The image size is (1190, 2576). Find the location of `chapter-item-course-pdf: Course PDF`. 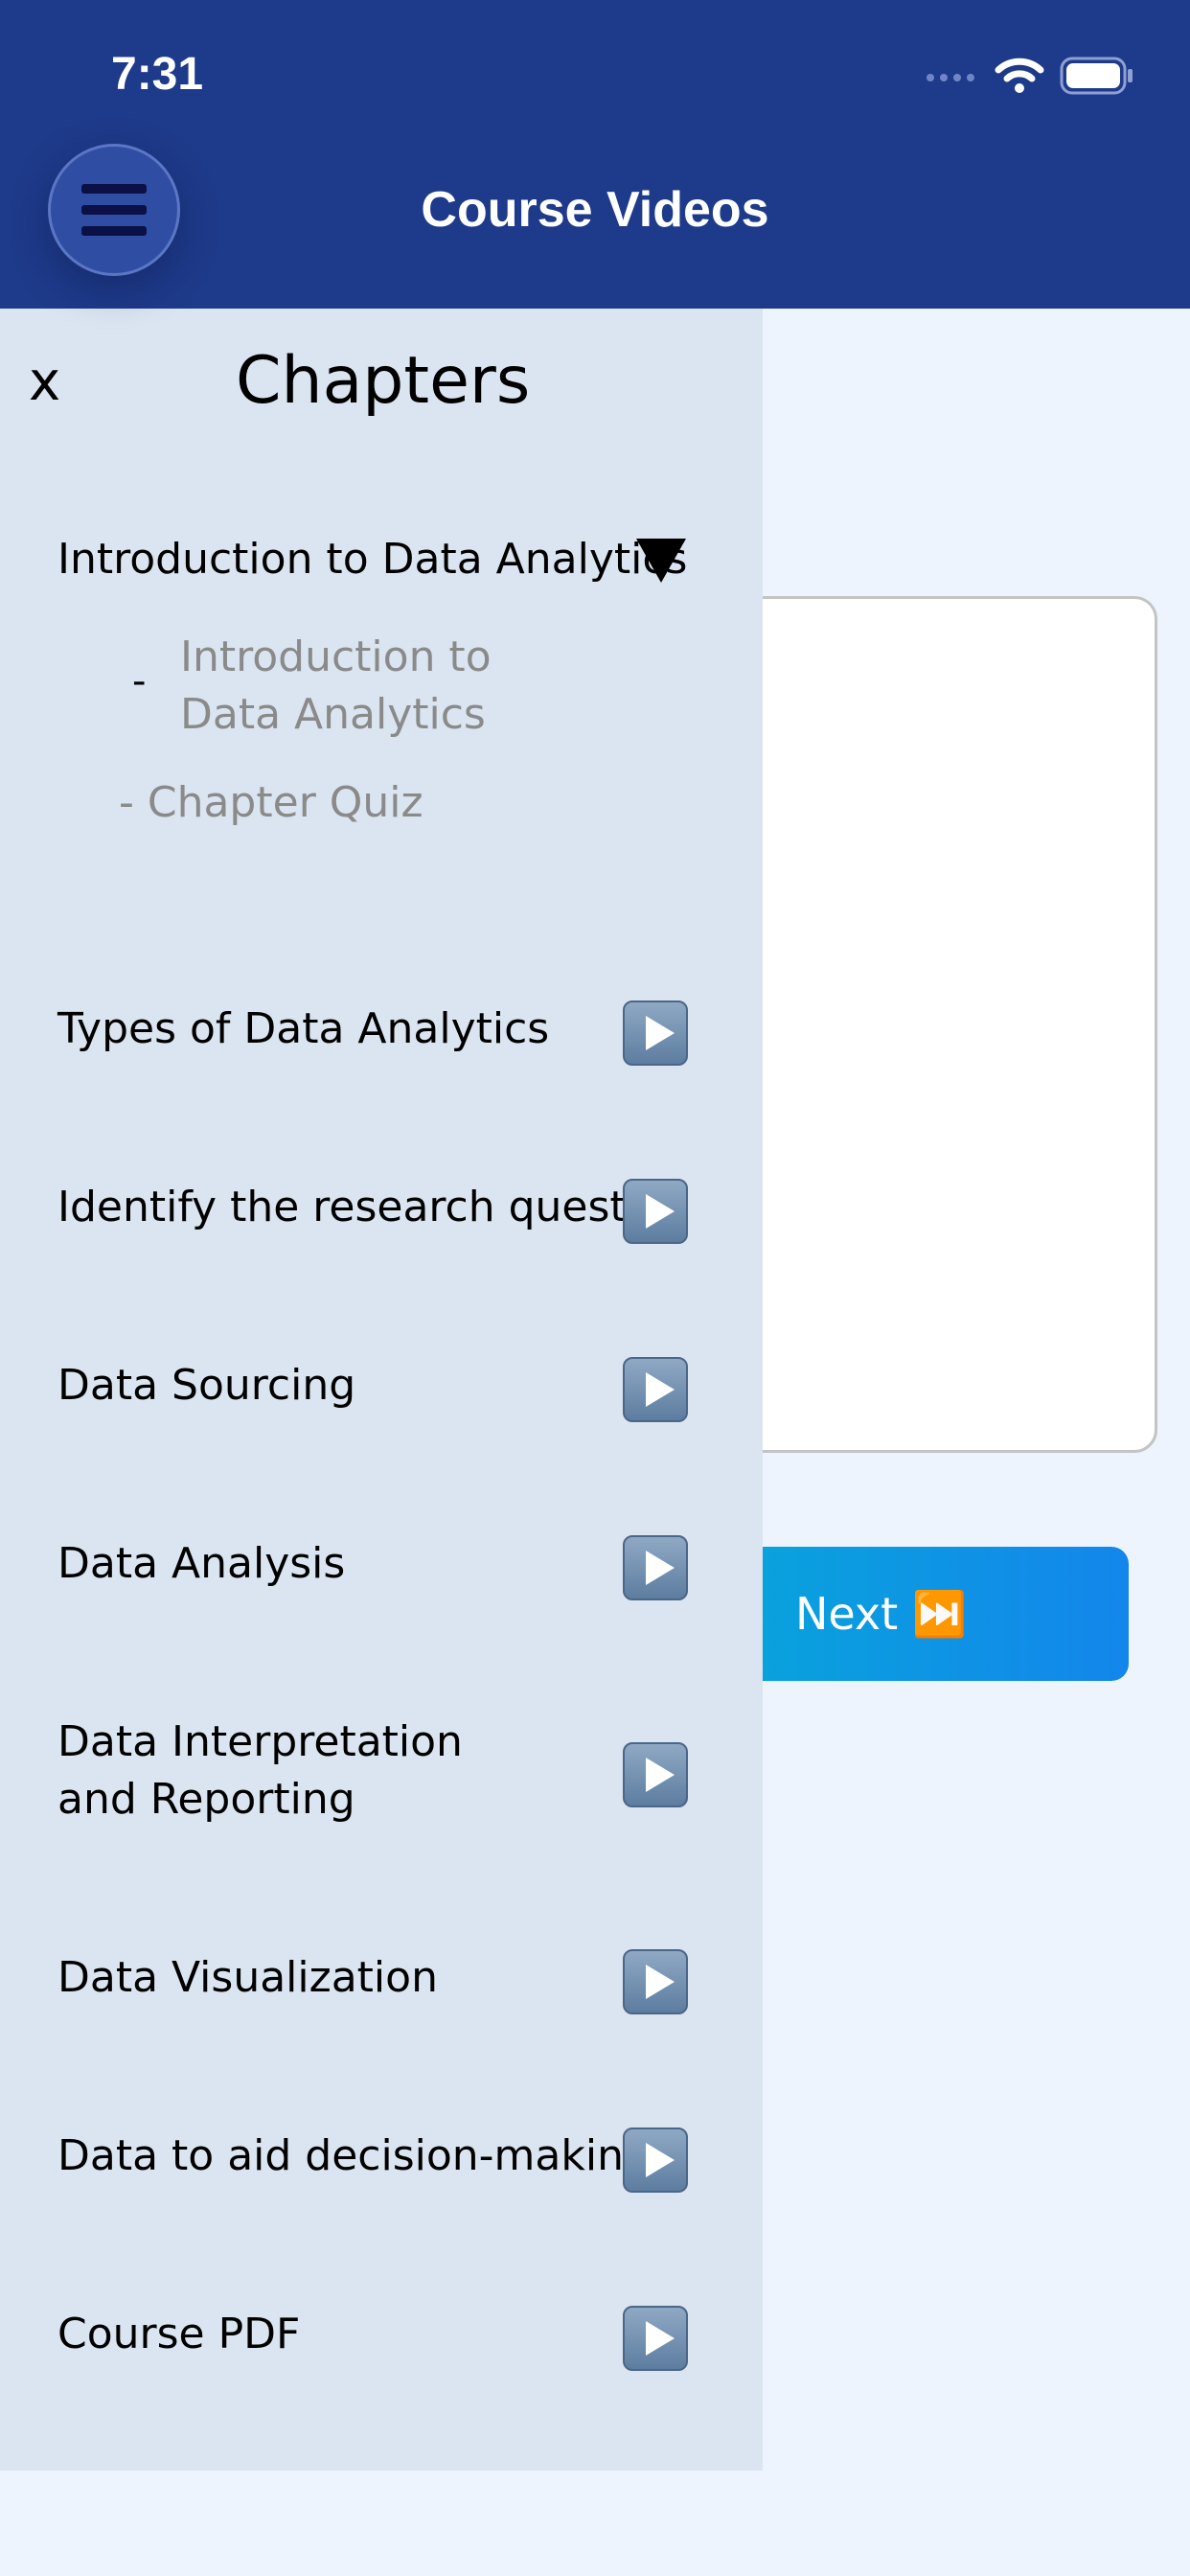

chapter-item-course-pdf: Course PDF is located at coordinates (179, 2334).